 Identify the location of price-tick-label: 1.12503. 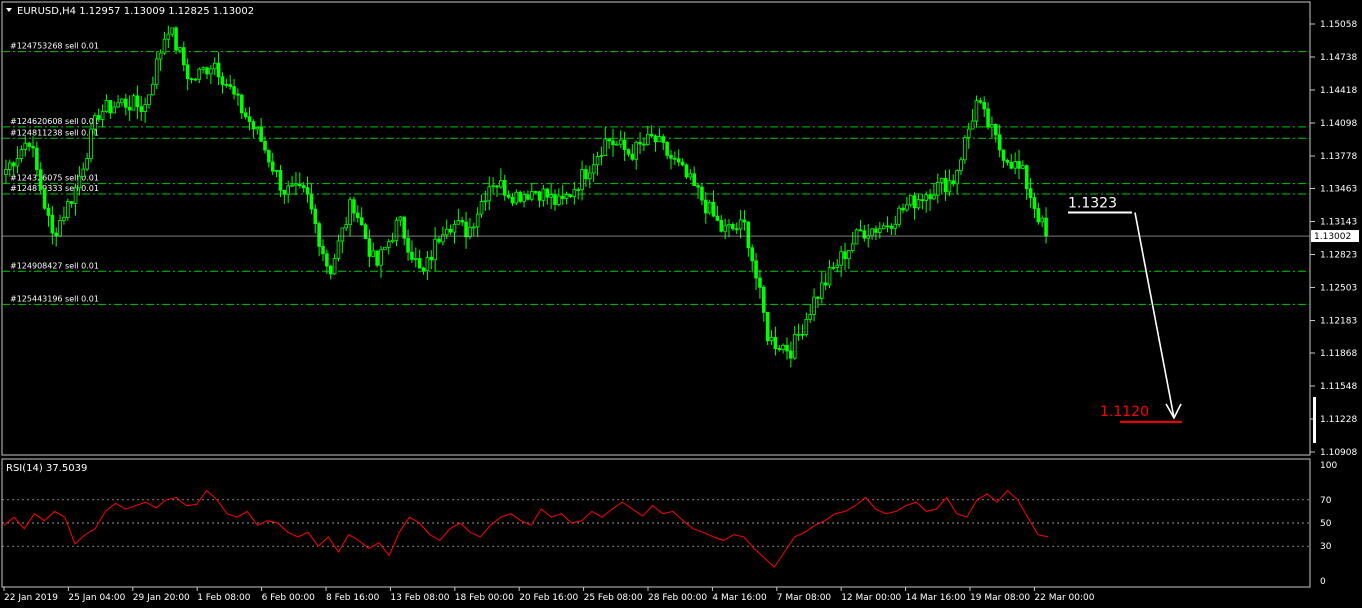
(1338, 289).